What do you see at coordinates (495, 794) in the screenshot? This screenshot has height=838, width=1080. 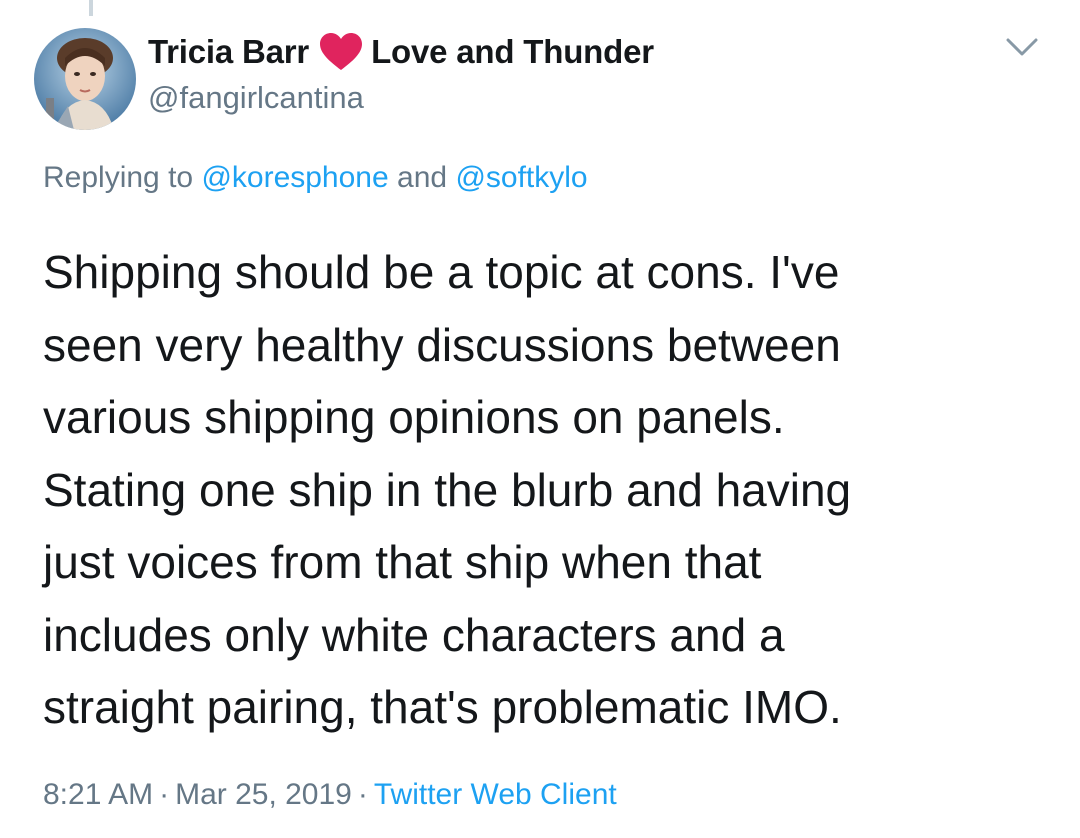 I see `tweet-source-link: Twitter Web Client` at bounding box center [495, 794].